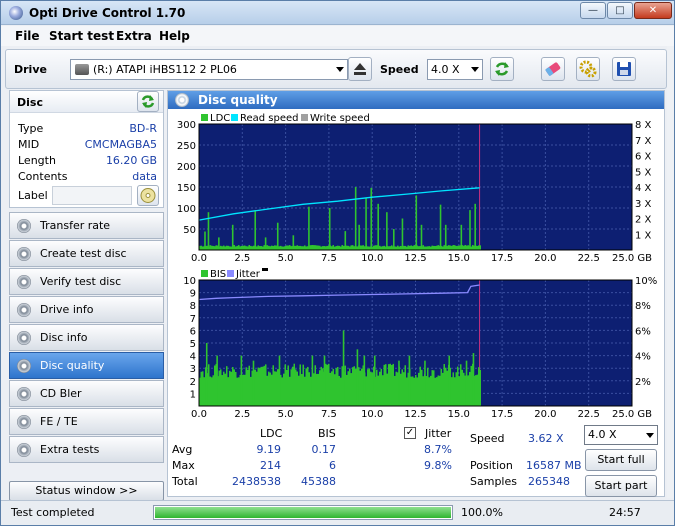 This screenshot has width=675, height=526. What do you see at coordinates (621, 486) in the screenshot?
I see `start-part-button: Start part` at bounding box center [621, 486].